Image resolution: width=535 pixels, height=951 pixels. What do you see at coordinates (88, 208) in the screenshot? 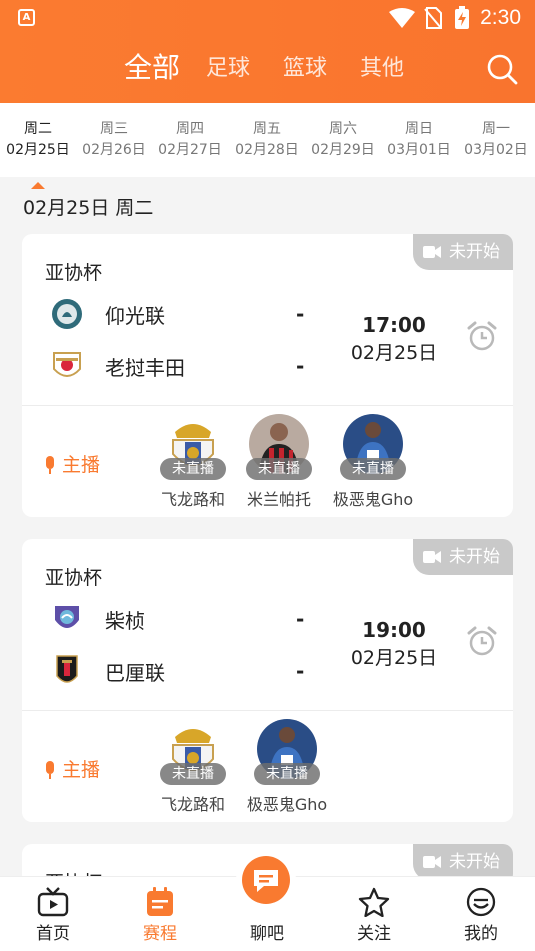
I see `section-date-title: 02月25日 周二` at bounding box center [88, 208].